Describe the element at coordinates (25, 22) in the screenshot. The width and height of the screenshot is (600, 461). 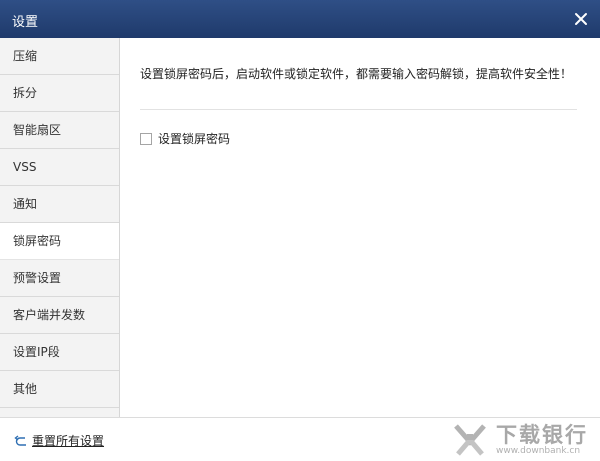
I see `window-title: 设置` at that location.